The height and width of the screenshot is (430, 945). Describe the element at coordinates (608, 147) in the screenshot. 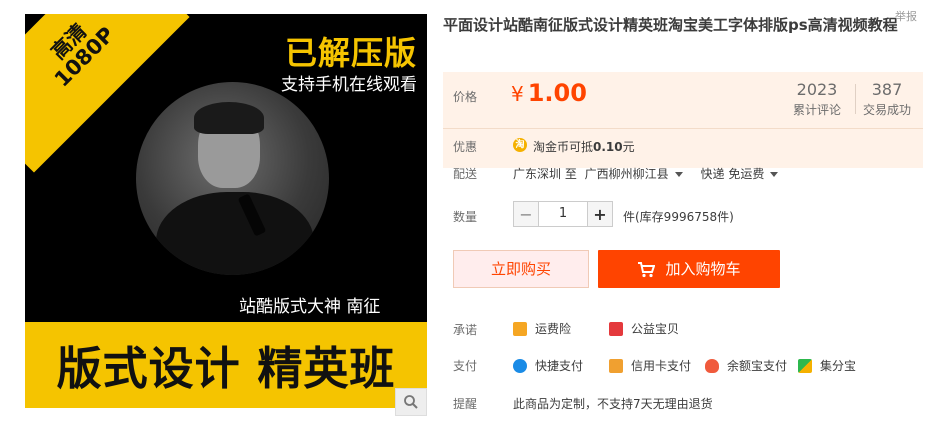

I see `promo-amount: 0.10` at that location.